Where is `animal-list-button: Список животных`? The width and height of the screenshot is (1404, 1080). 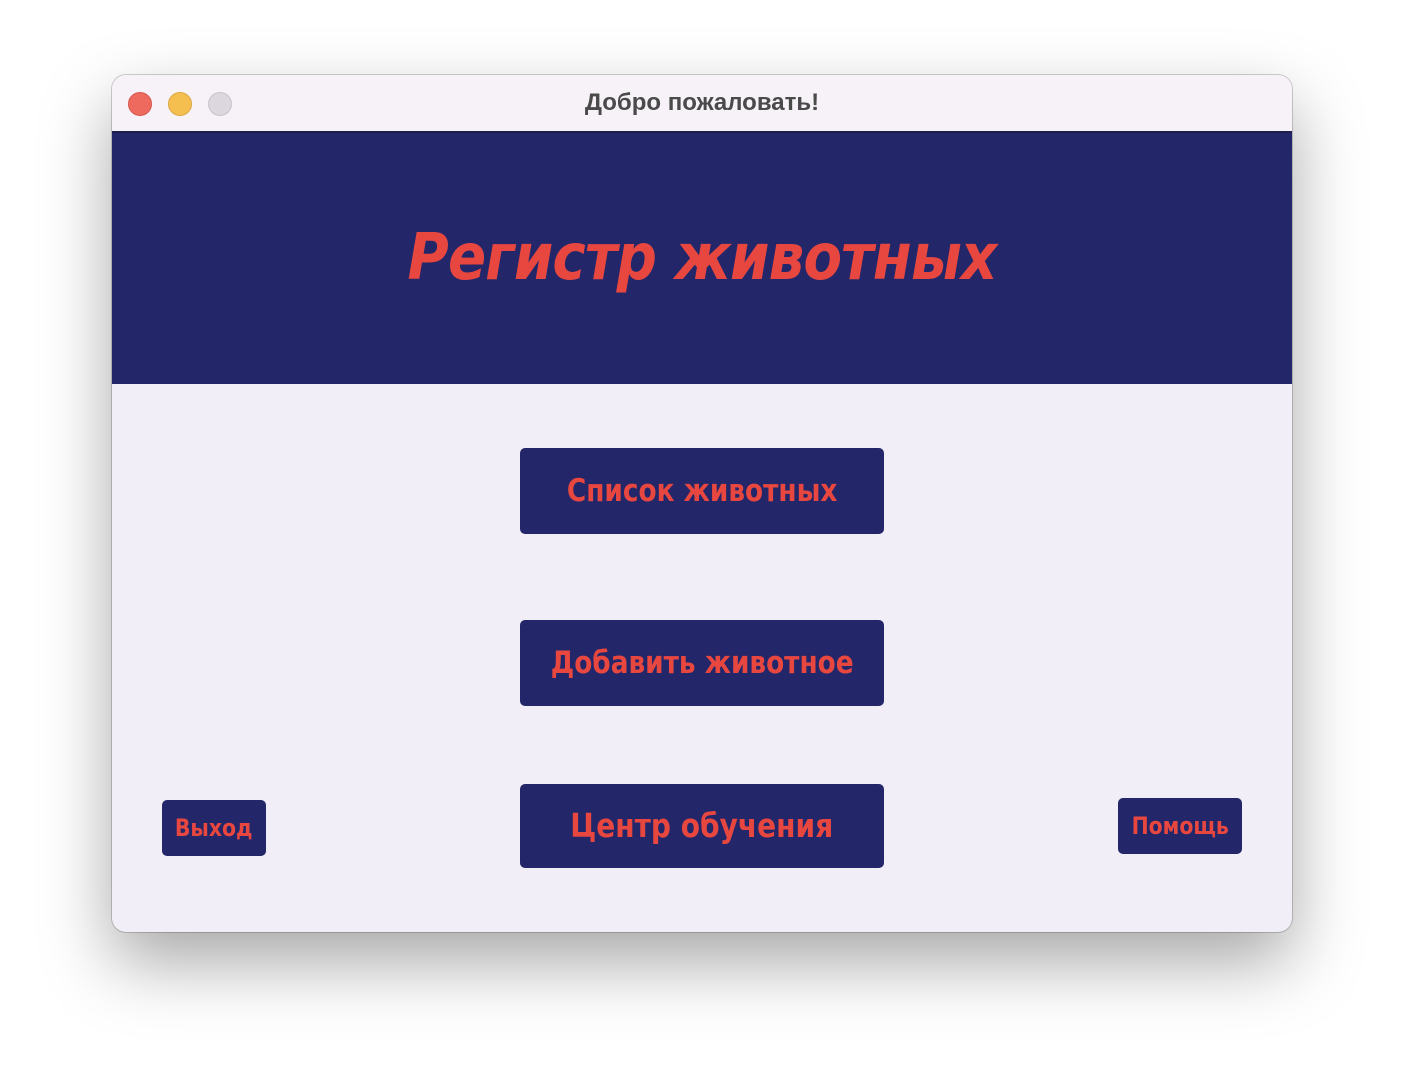
animal-list-button: Список животных is located at coordinates (702, 491).